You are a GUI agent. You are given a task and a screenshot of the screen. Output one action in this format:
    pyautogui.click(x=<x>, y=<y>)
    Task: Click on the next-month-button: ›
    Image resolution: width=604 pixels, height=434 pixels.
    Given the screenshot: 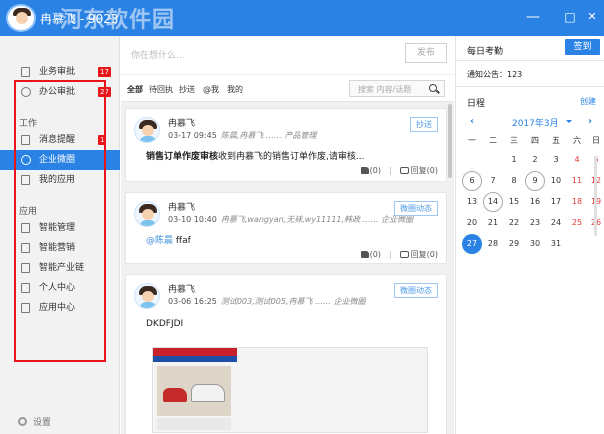 What is the action you would take?
    pyautogui.click(x=590, y=121)
    